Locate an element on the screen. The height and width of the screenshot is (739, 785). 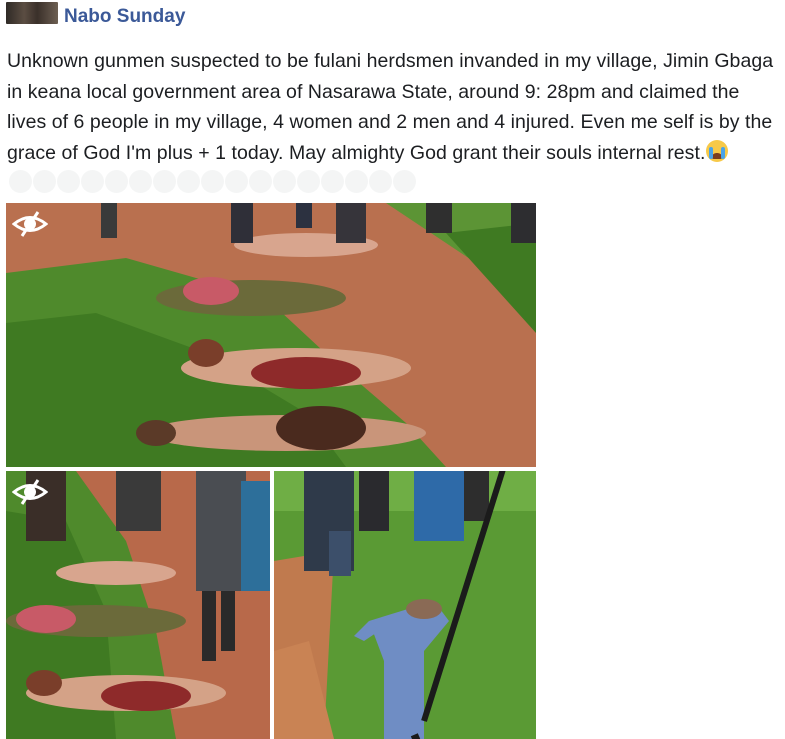
crying-face-icon is located at coordinates (717, 150).